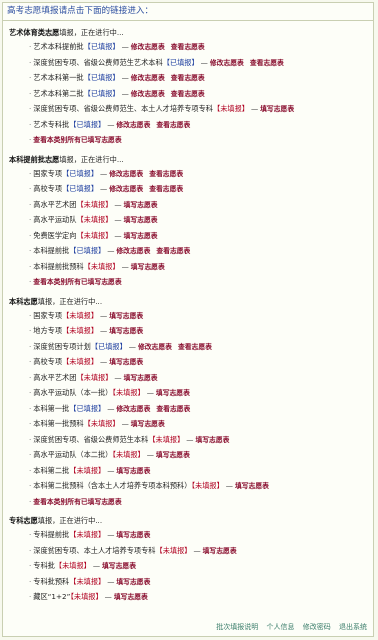 The height and width of the screenshot is (640, 378). I want to click on list-item: · 藏区“1+2”【未填报】 — 填写志愿表, so click(191, 597).